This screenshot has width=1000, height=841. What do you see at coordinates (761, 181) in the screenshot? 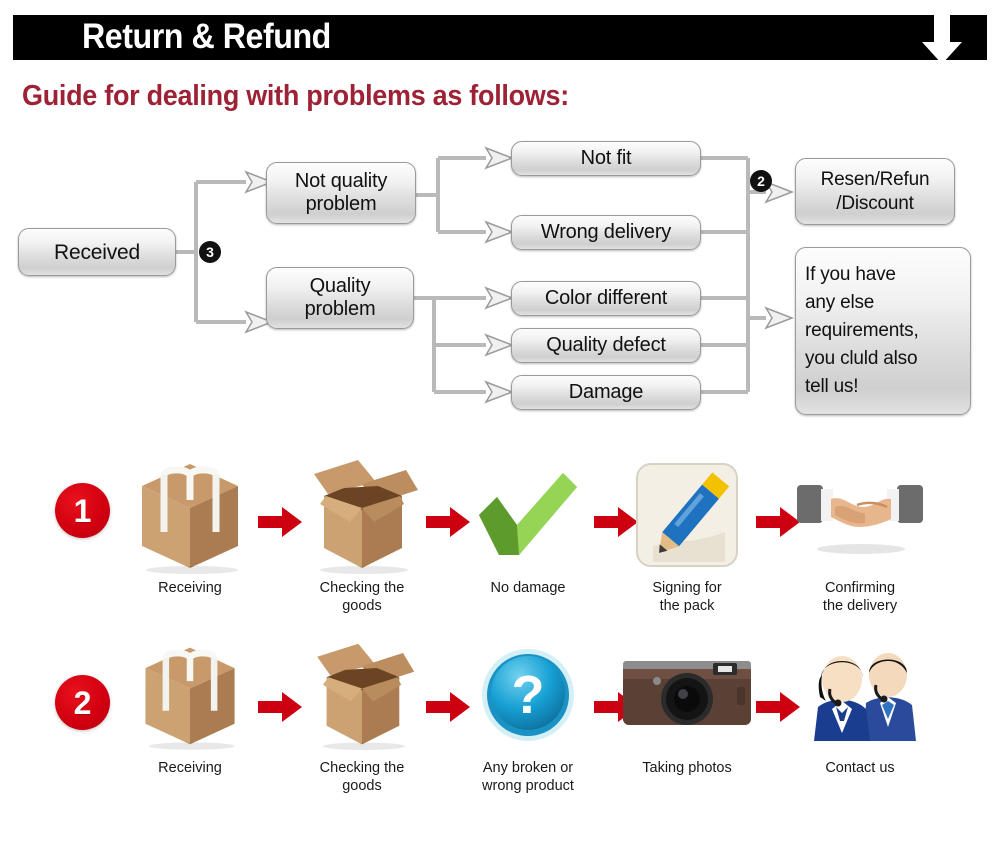
I see `badge-step-2: 2` at bounding box center [761, 181].